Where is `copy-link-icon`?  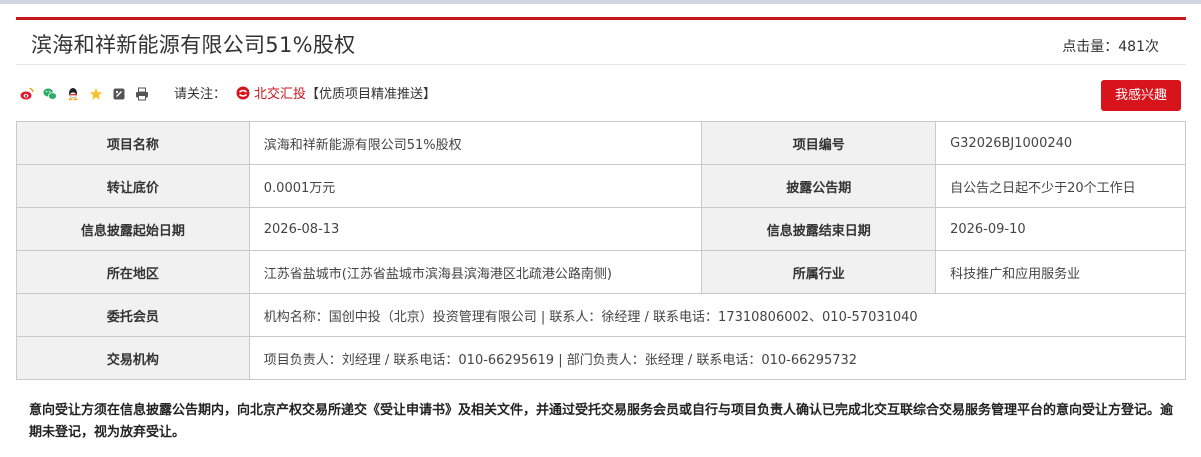
copy-link-icon is located at coordinates (119, 93).